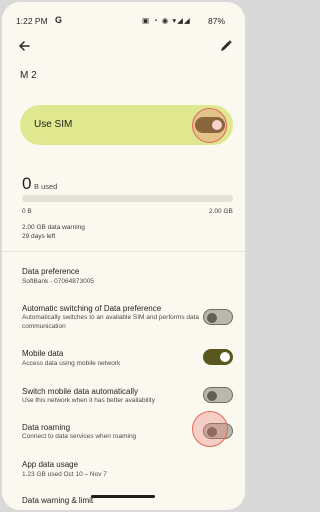 The image size is (320, 512). Describe the element at coordinates (123, 496) in the screenshot. I see `gesture-nav-handle` at that location.